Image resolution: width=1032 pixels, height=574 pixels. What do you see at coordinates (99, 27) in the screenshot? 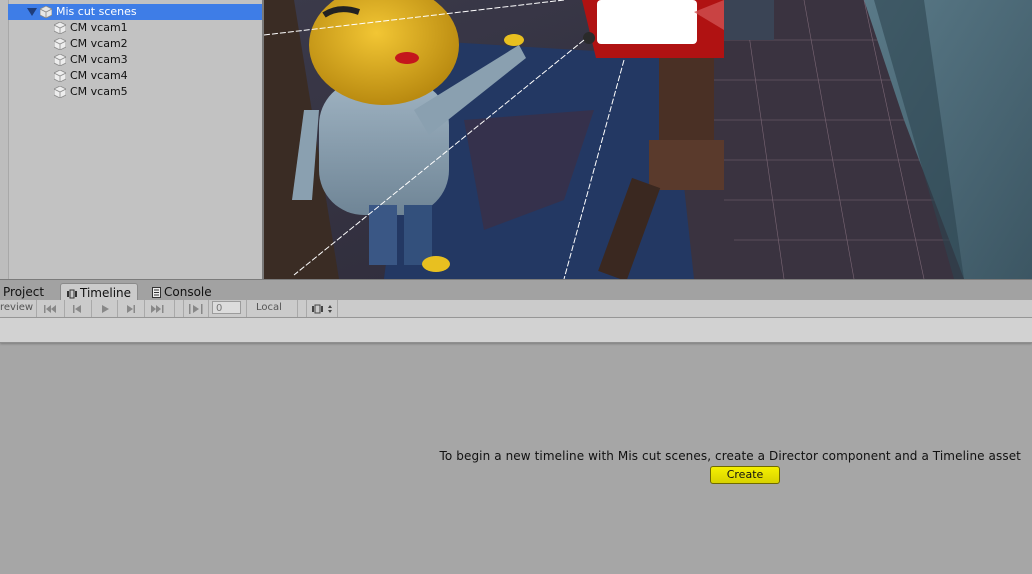
I see `hierarchy-item-label: CM vcam1` at bounding box center [99, 27].